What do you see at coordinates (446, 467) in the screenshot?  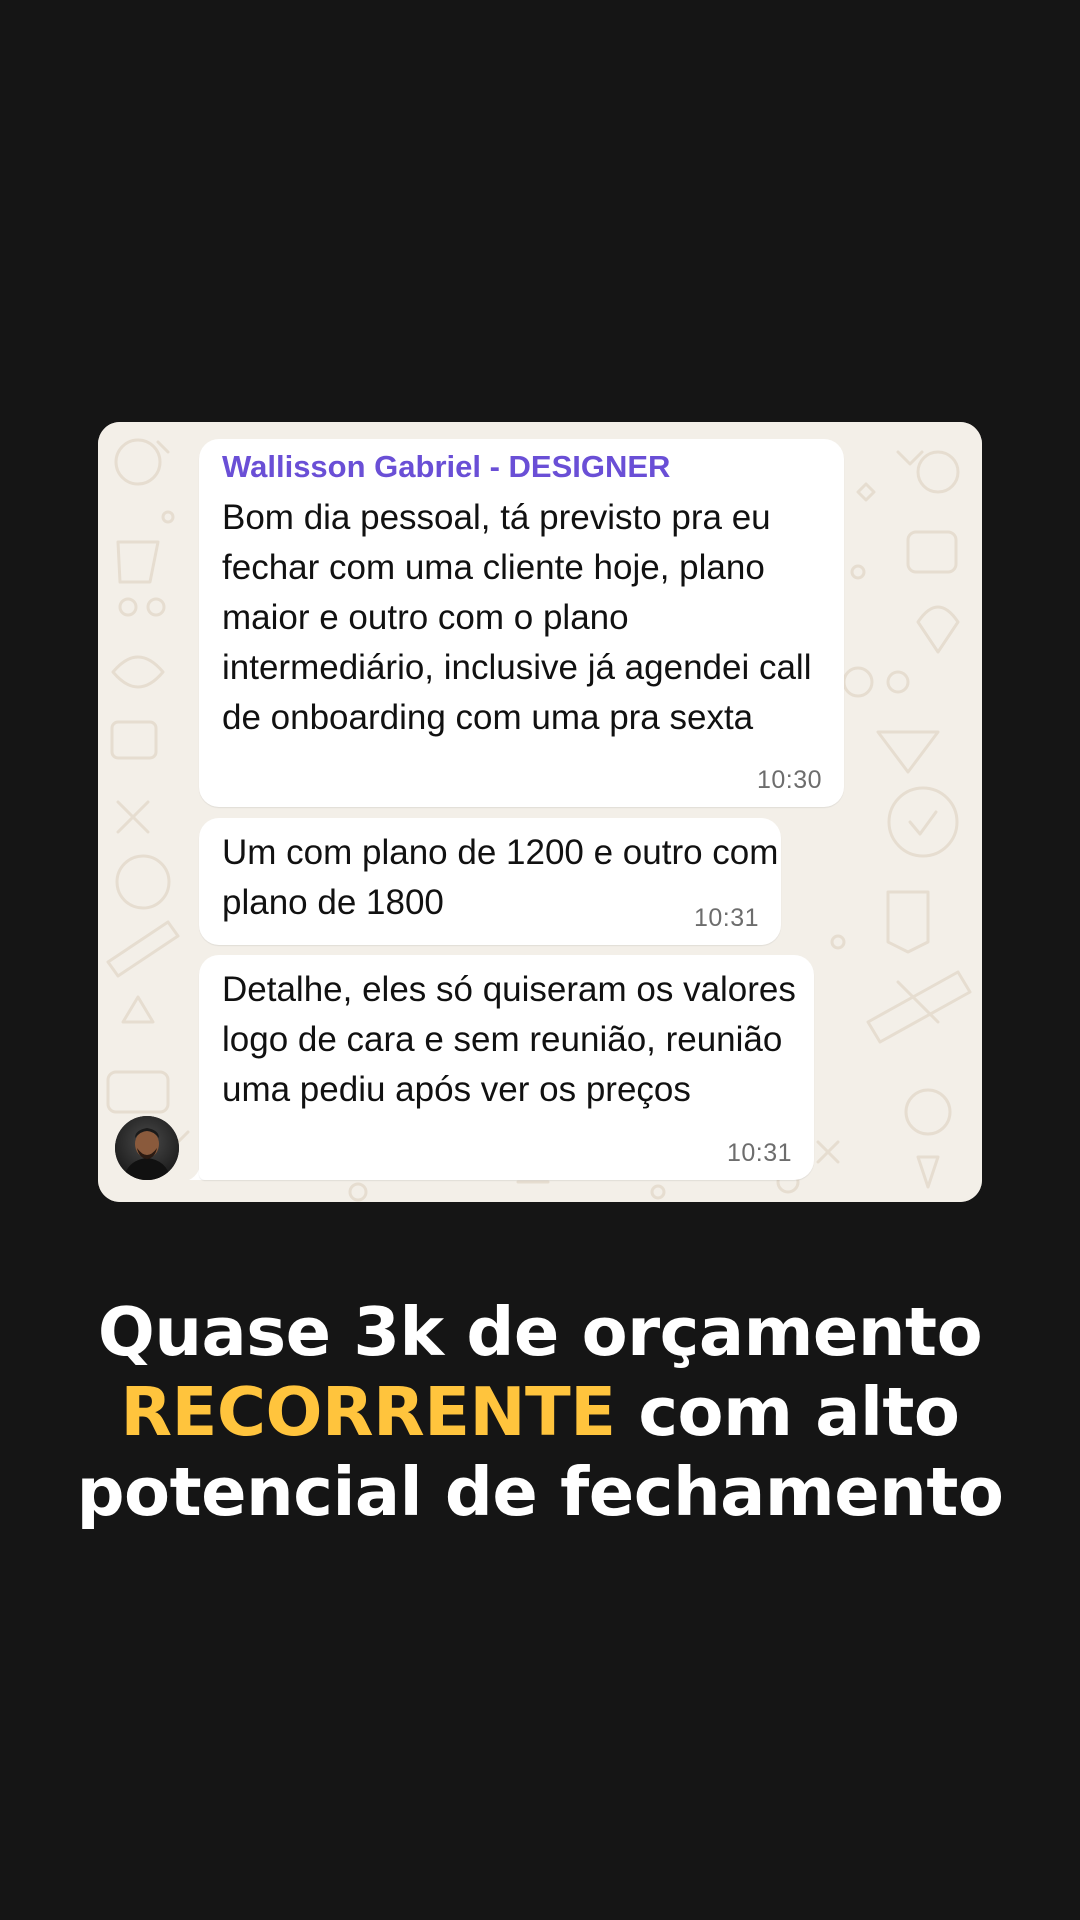 I see `sender-name: Wallisson Gabriel - DESIGNER` at bounding box center [446, 467].